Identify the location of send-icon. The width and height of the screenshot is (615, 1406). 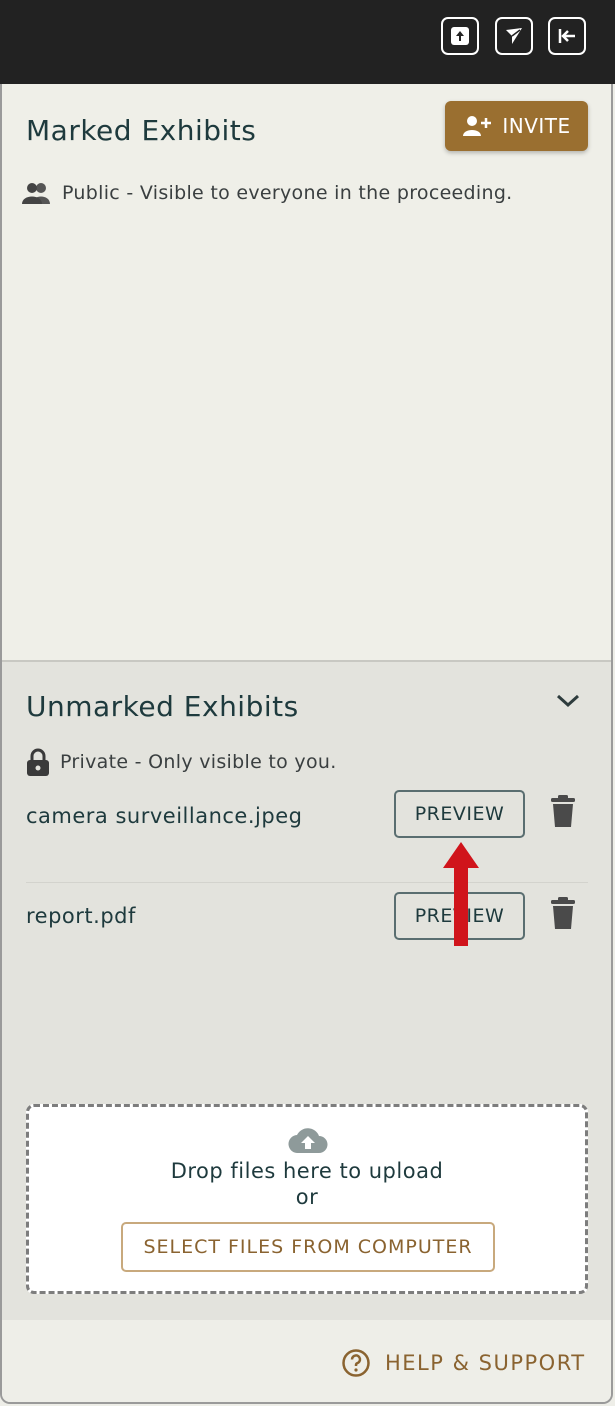
(514, 36).